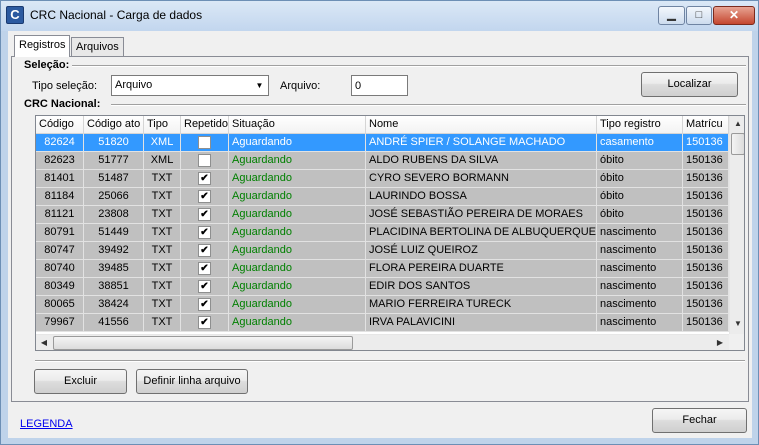 Image resolution: width=759 pixels, height=445 pixels. I want to click on cell-tipo-registro: casamento, so click(640, 143).